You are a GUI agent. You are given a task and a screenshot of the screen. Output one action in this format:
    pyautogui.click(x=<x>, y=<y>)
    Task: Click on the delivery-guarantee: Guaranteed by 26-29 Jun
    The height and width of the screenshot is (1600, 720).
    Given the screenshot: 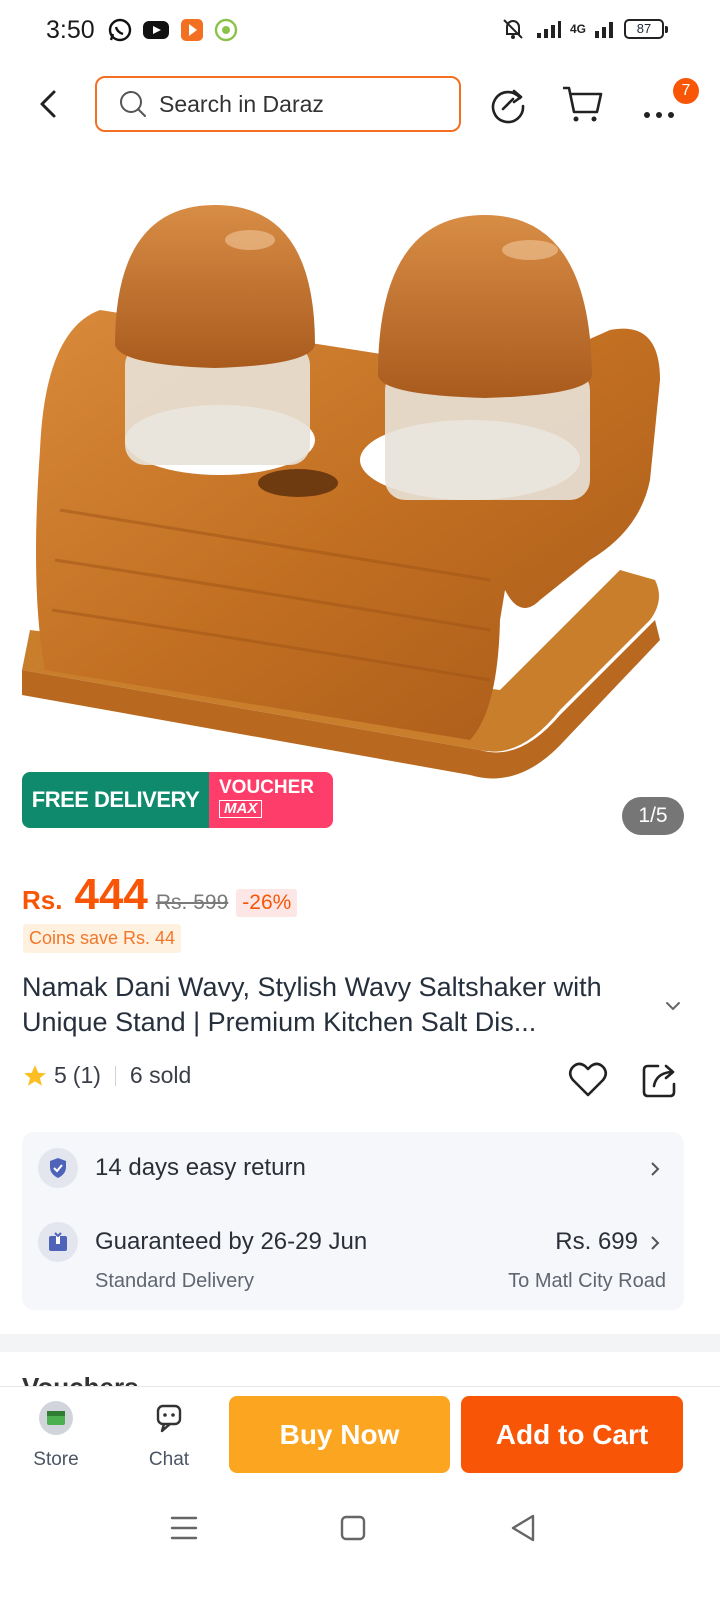 What is the action you would take?
    pyautogui.click(x=231, y=1241)
    